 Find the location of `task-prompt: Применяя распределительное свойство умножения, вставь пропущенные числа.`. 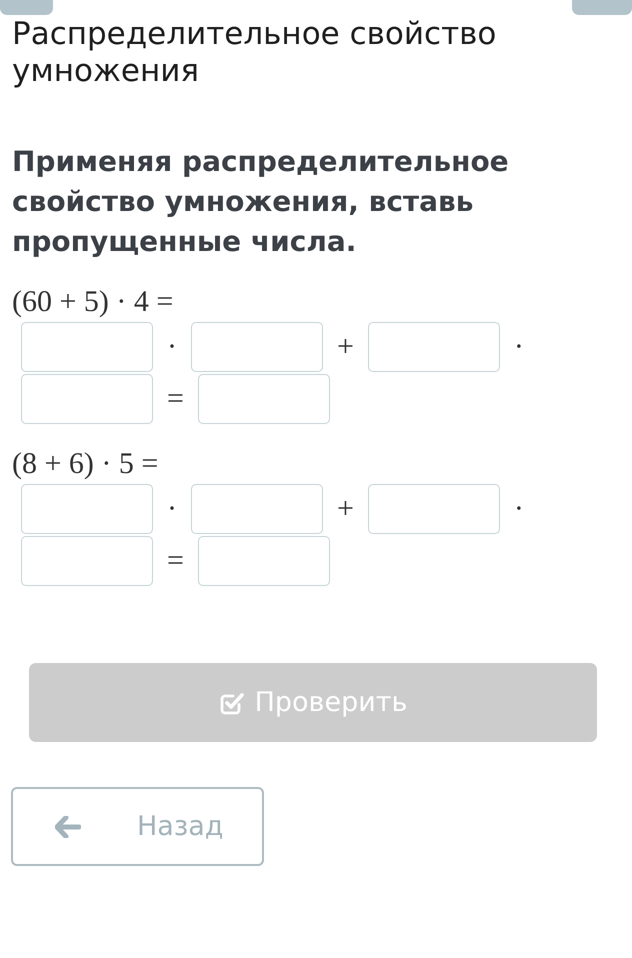

task-prompt: Применяя распределительное свойство умножения, вставь пропущенные числа. is located at coordinates (261, 202).